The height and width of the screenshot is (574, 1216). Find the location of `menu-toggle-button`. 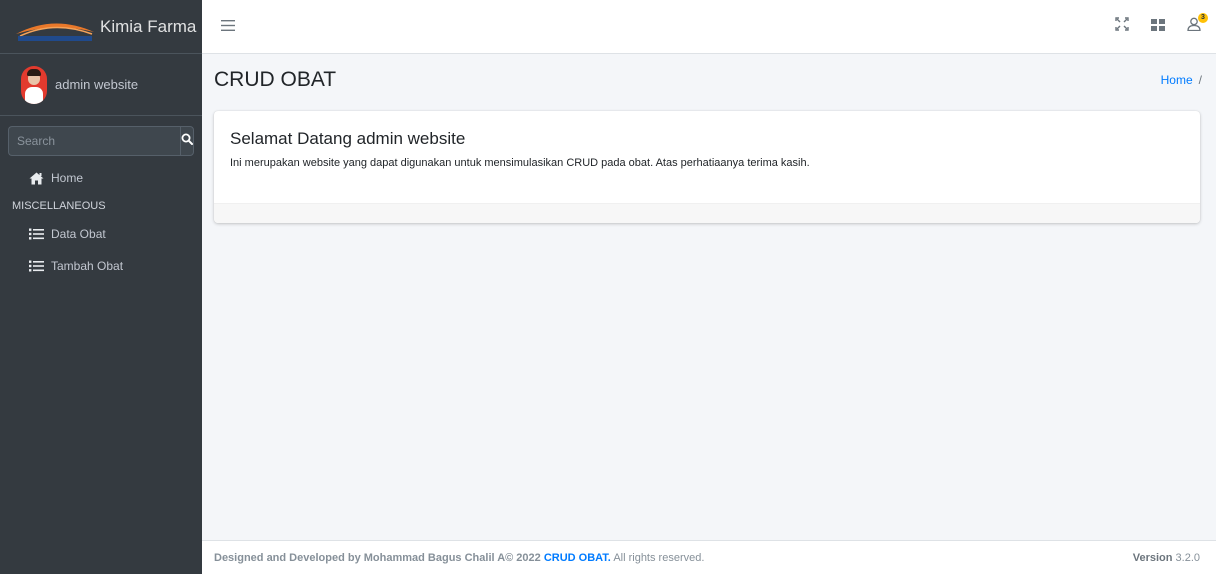

menu-toggle-button is located at coordinates (228, 27).